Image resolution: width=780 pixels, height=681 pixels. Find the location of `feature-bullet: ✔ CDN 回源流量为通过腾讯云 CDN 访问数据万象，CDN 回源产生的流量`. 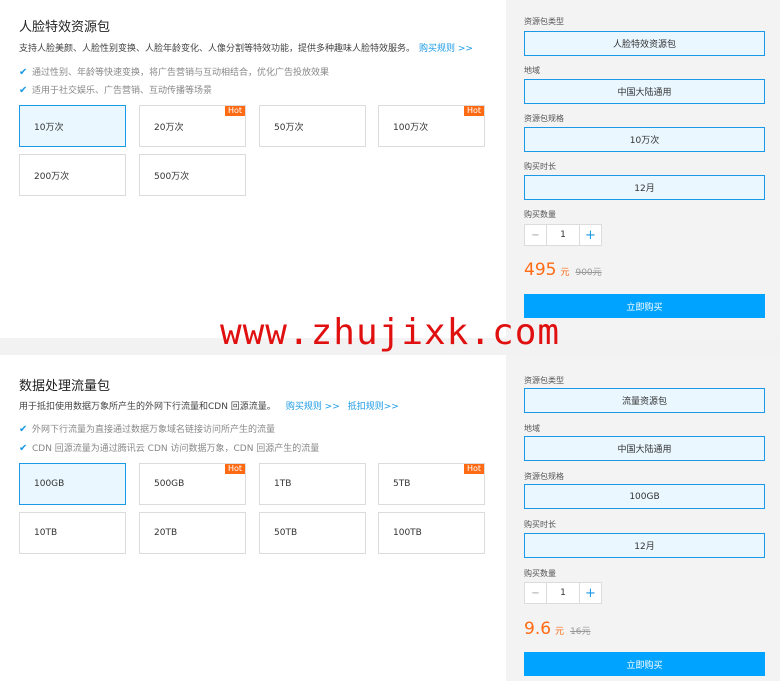

feature-bullet: ✔ CDN 回源流量为通过腾讯云 CDN 访问数据万象，CDN 回源产生的流量 is located at coordinates (169, 447).